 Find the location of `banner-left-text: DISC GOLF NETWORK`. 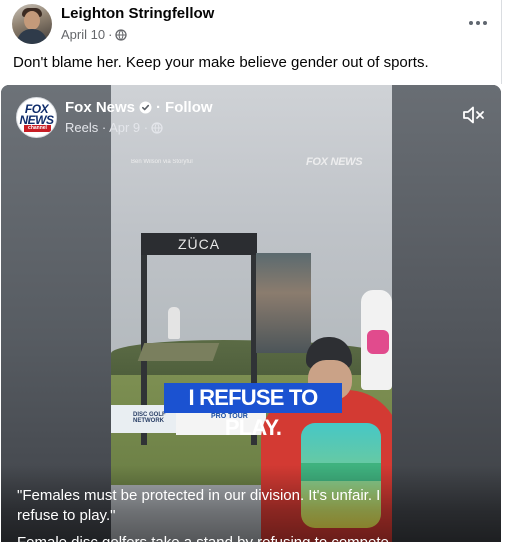

banner-left-text: DISC GOLF NETWORK is located at coordinates (149, 418).